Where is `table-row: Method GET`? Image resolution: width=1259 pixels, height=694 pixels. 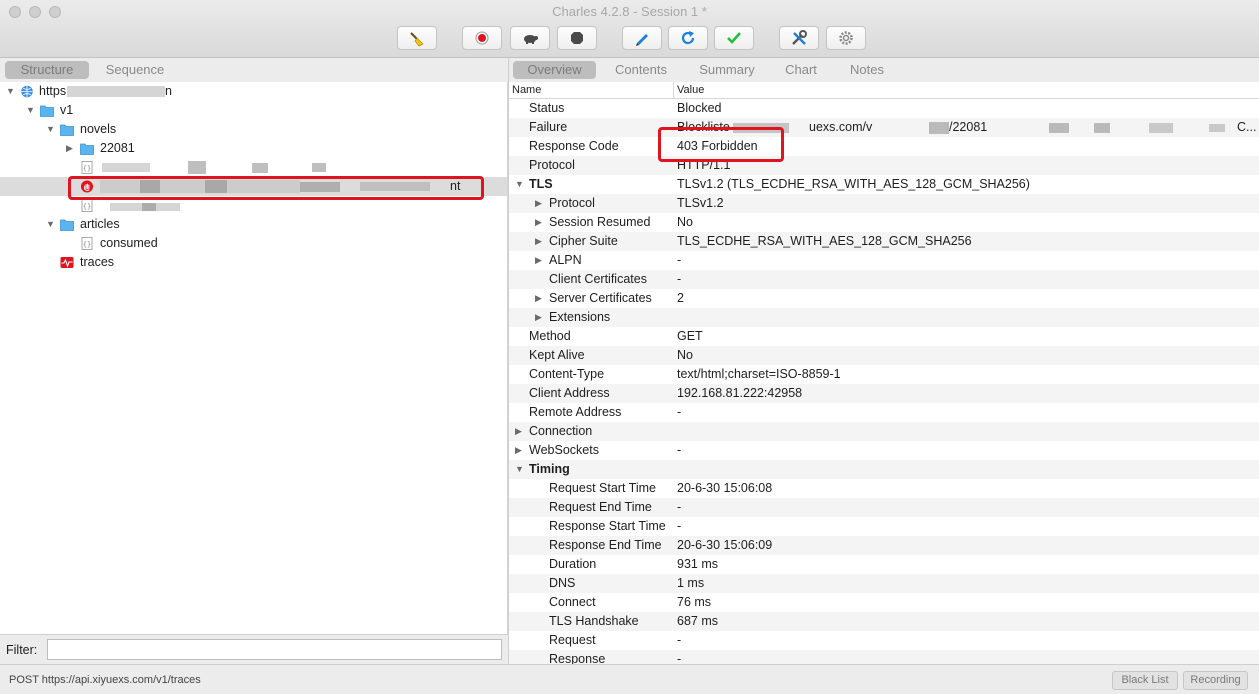
table-row: Method GET is located at coordinates (884, 336).